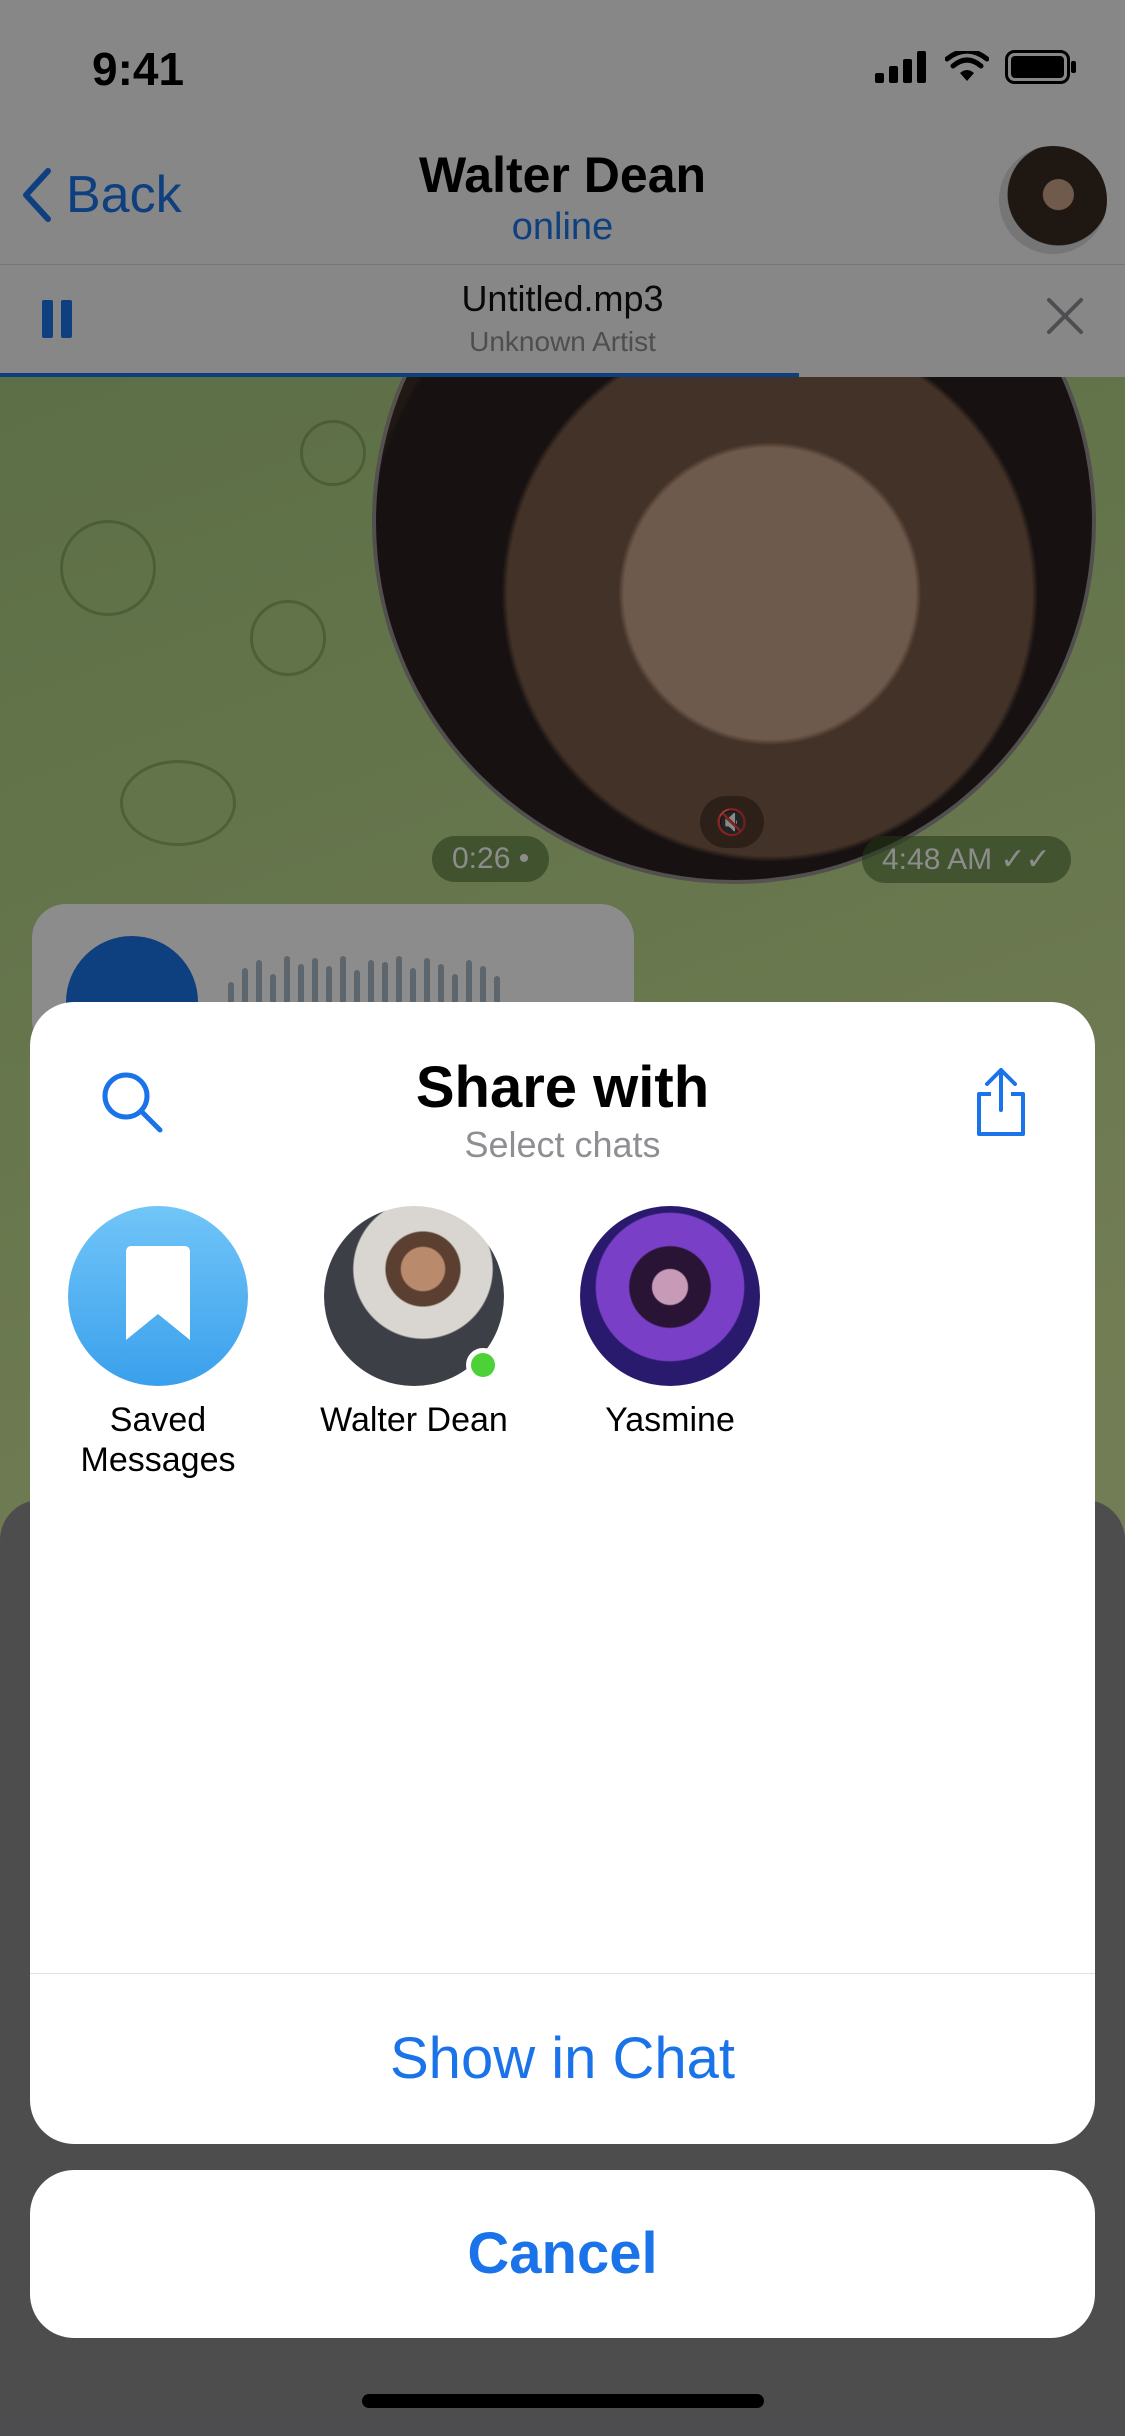  What do you see at coordinates (158, 1440) in the screenshot?
I see `contact-name: Saved Messages` at bounding box center [158, 1440].